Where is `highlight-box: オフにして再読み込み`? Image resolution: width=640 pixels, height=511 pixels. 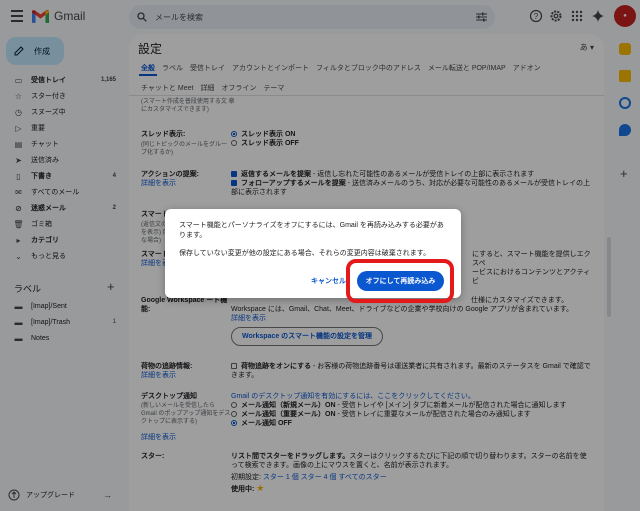
highlight-box: オフにして再読み込み is located at coordinates (400, 281).